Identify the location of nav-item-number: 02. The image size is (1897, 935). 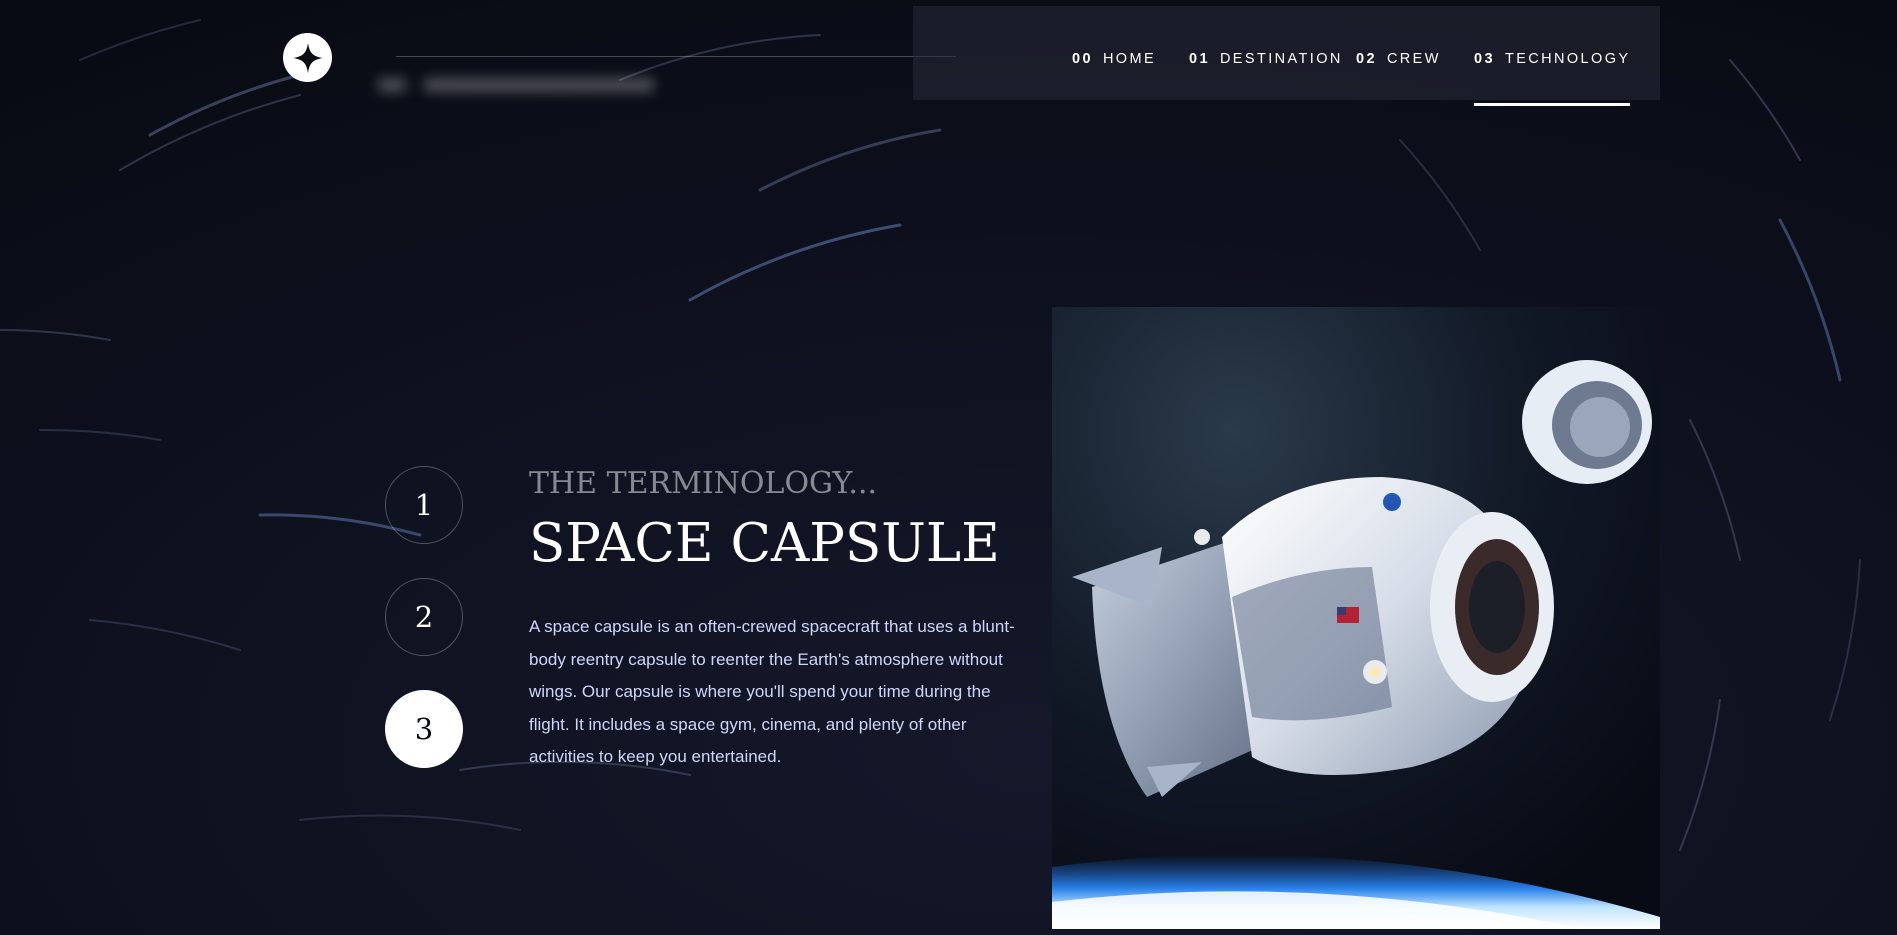
(1366, 59).